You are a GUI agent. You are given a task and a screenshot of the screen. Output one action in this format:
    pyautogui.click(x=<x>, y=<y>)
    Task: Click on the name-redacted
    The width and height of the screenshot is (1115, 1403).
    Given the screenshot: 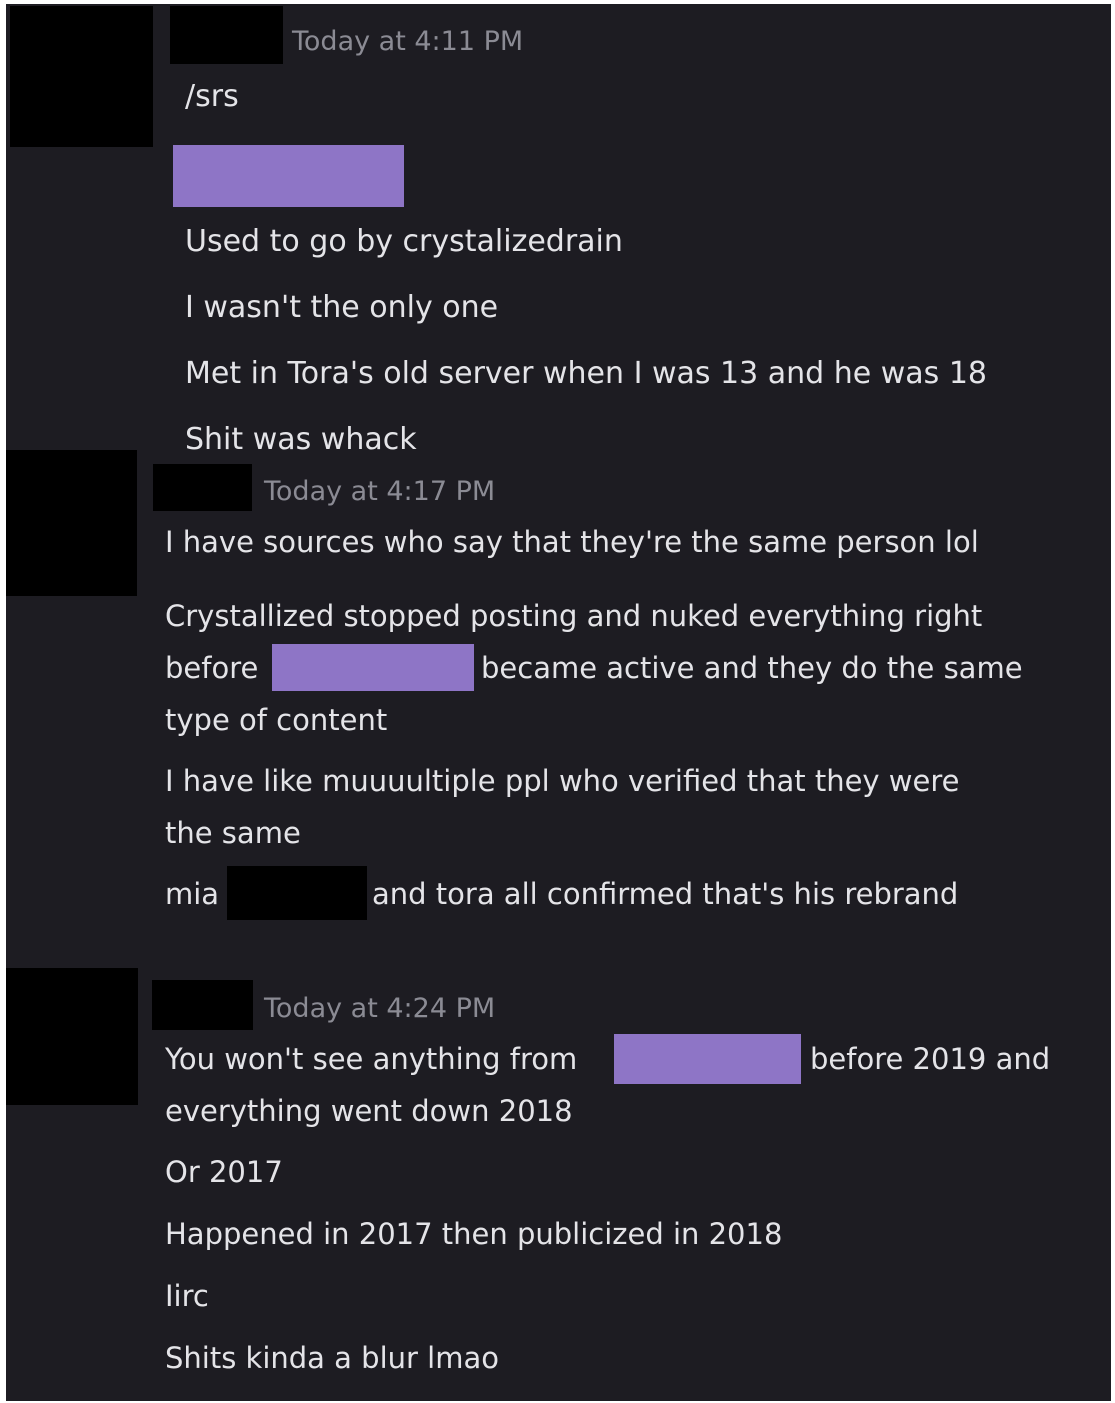 What is the action you would take?
    pyautogui.click(x=297, y=893)
    